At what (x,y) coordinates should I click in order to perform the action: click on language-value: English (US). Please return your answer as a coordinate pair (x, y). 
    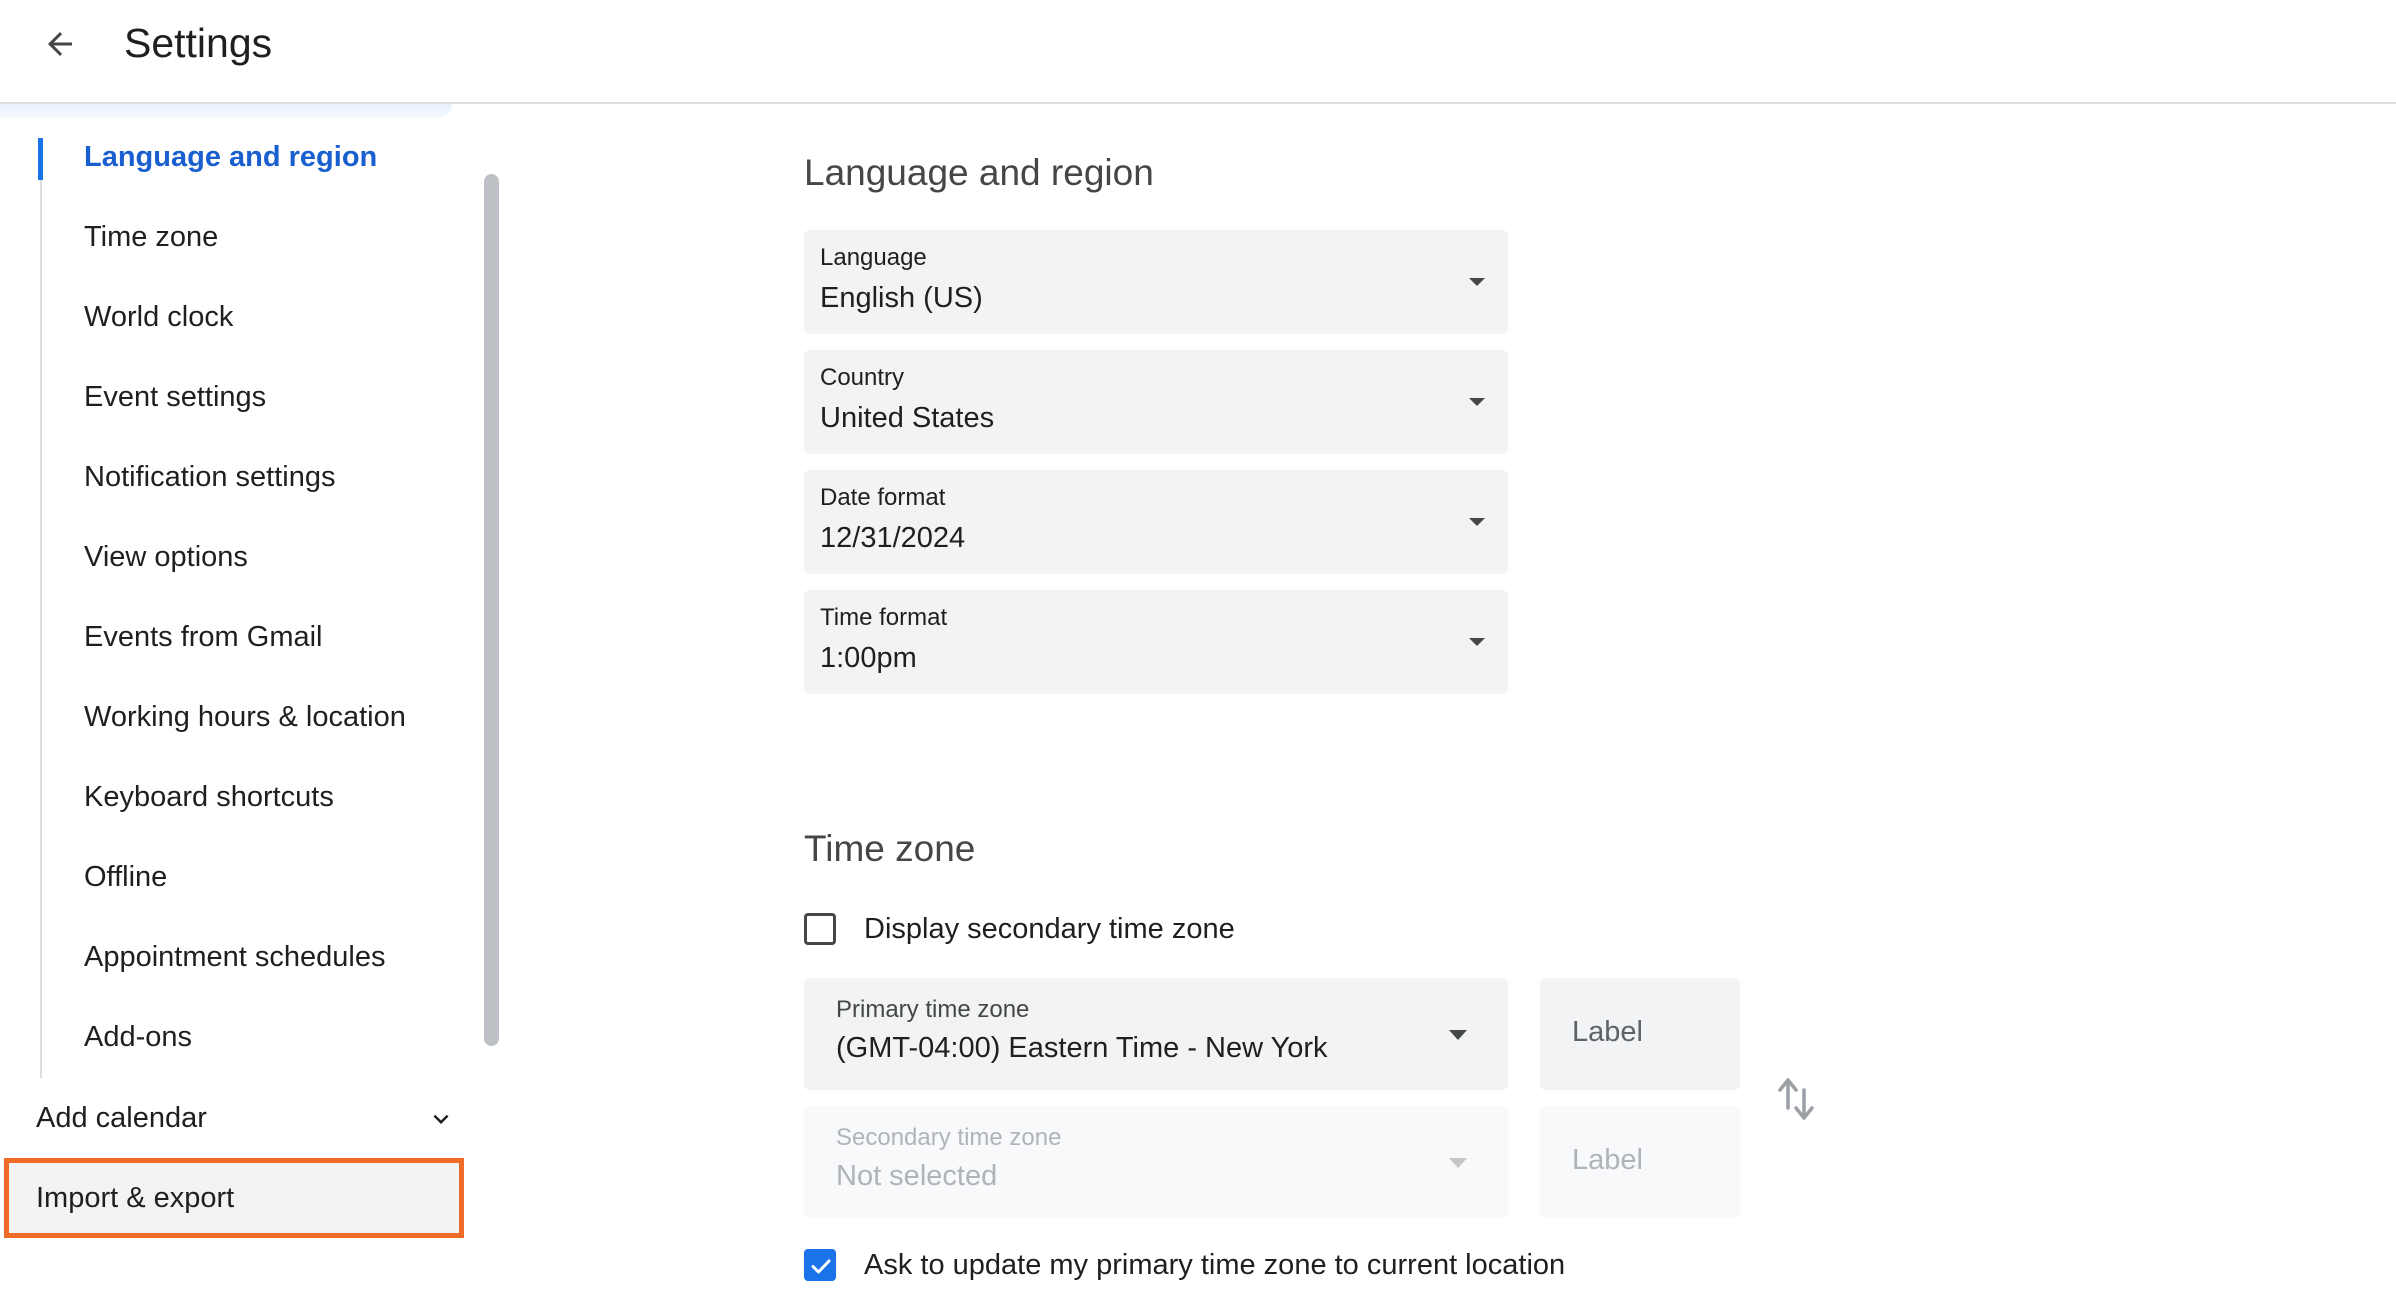
    Looking at the image, I should click on (901, 298).